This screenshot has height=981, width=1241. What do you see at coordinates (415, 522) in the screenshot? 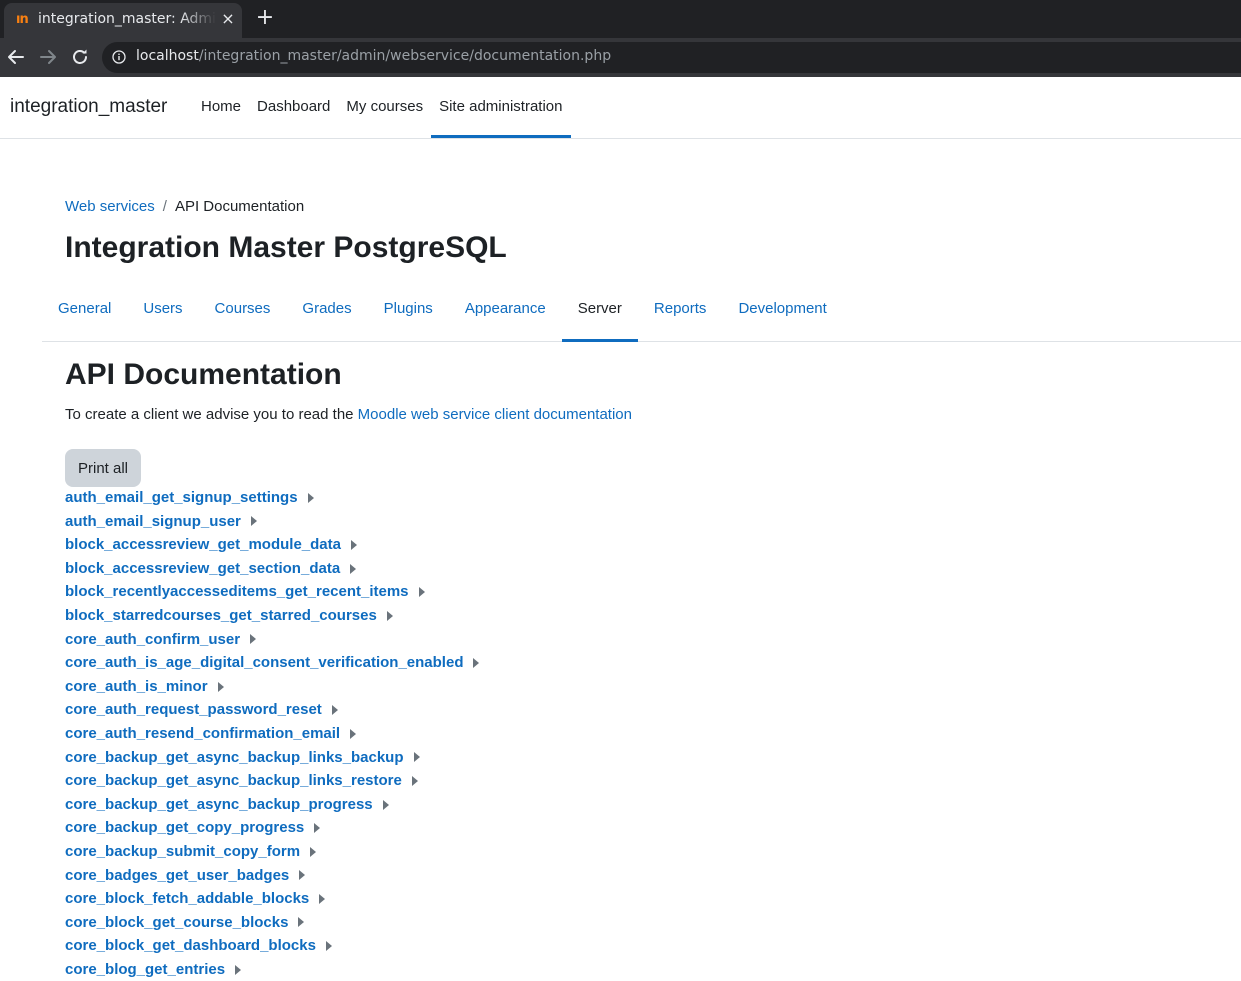
I see `function-item: auth_email_signup_user` at bounding box center [415, 522].